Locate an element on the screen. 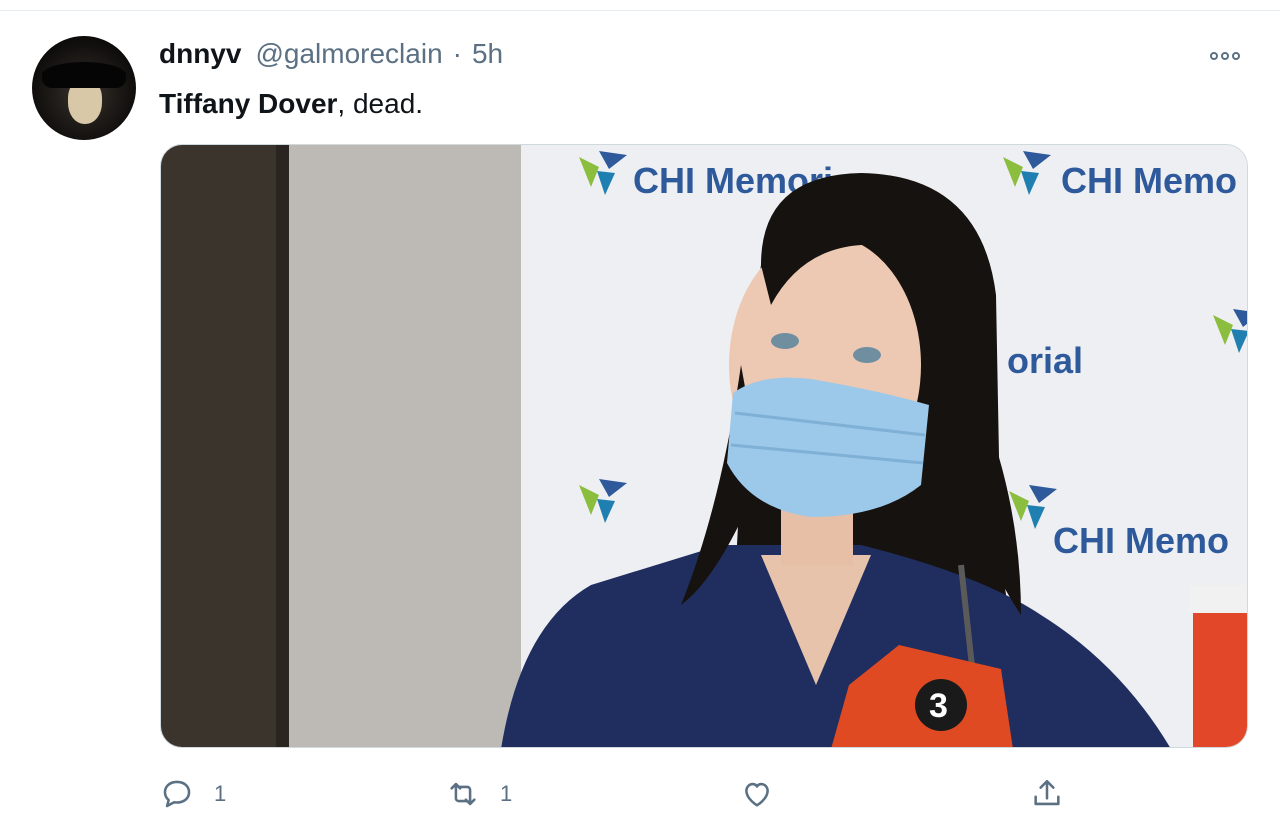 This screenshot has width=1280, height=818. door-edge is located at coordinates (283, 446).